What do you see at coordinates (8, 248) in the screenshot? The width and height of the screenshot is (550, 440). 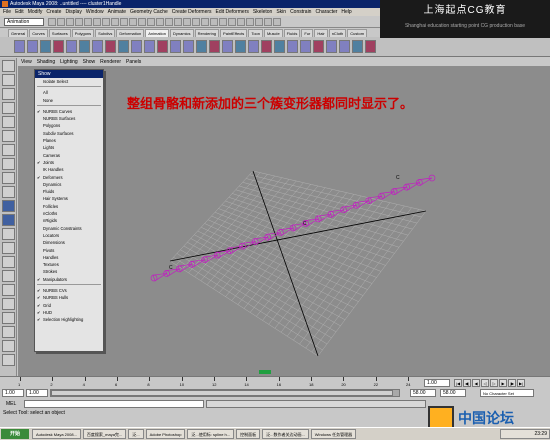 I see `persp-graph-layout-icon` at bounding box center [8, 248].